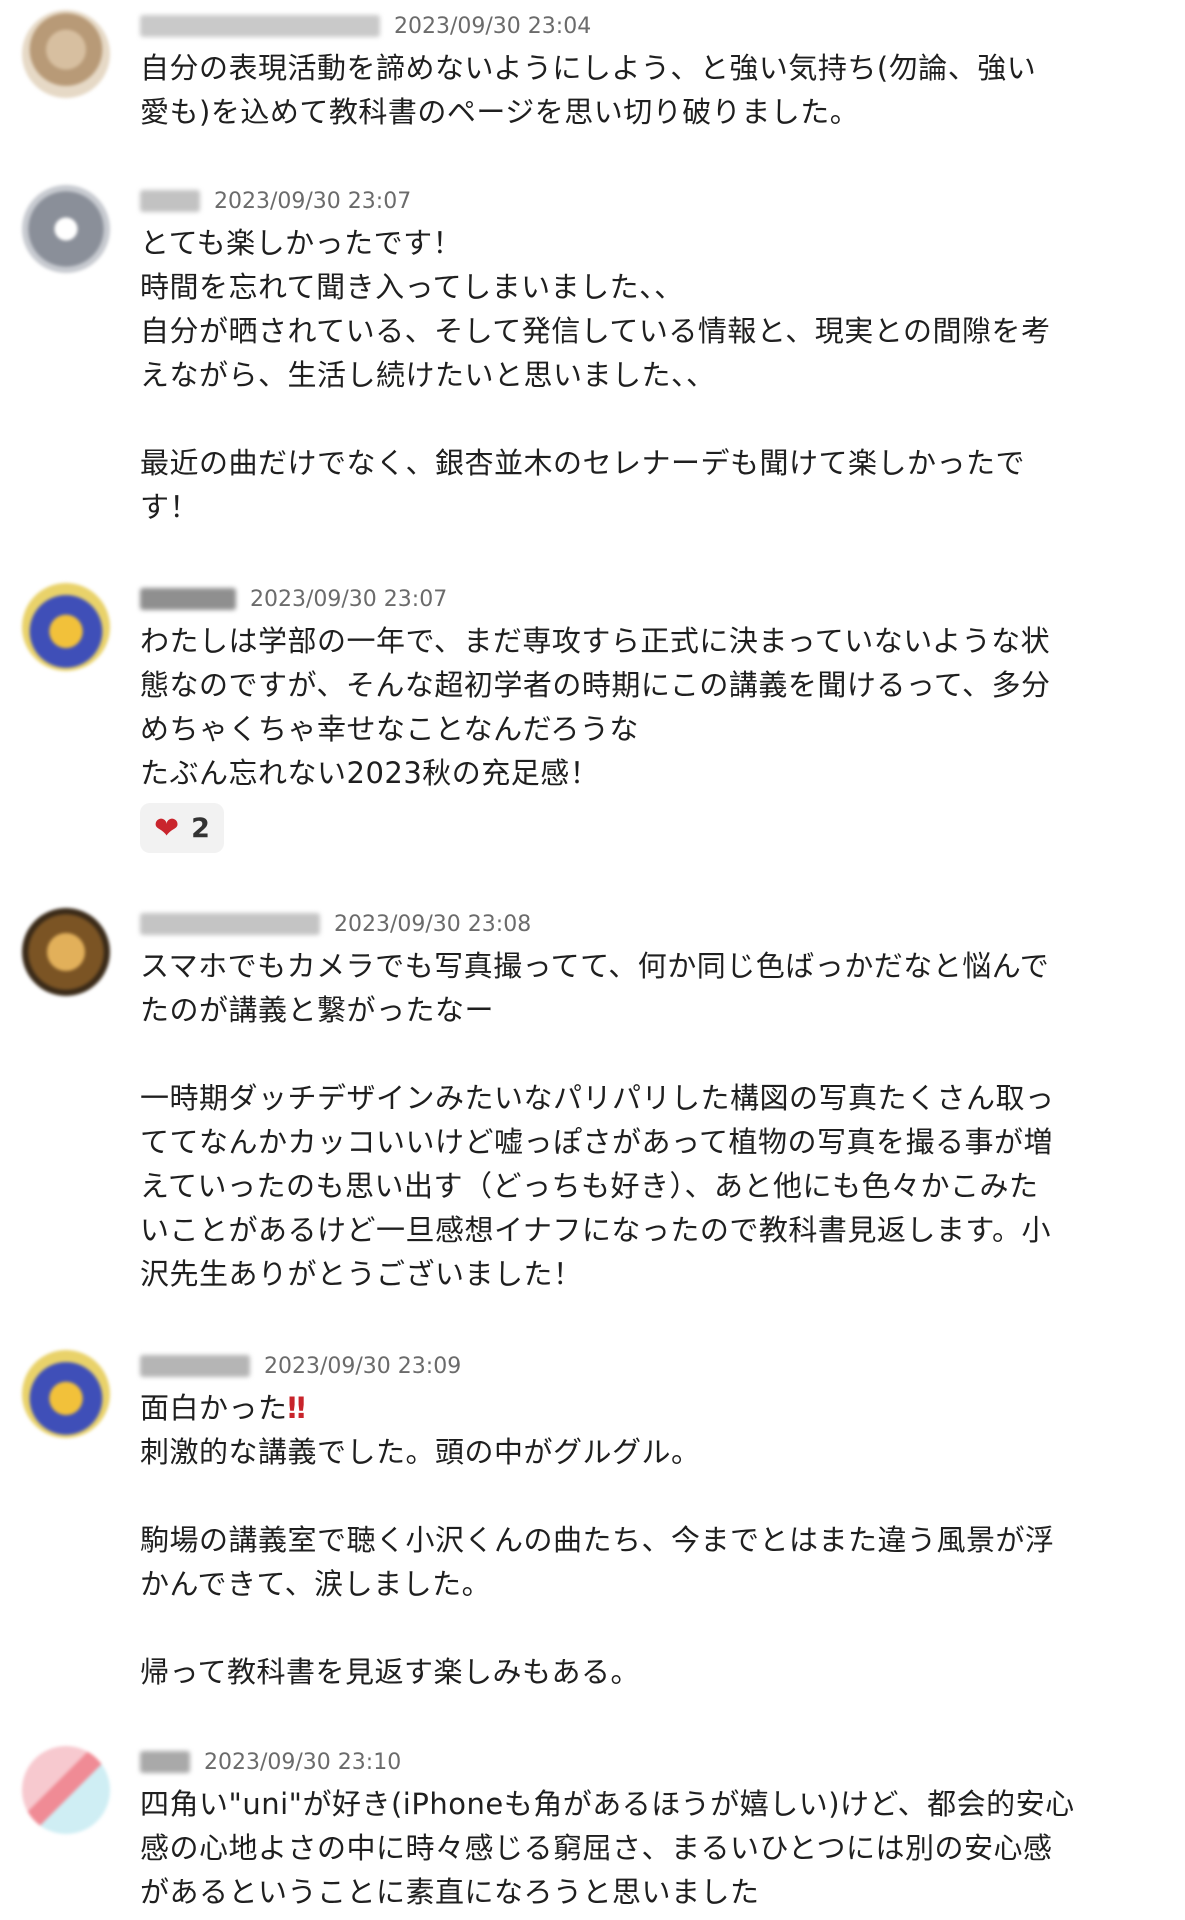 This screenshot has height=1920, width=1185. Describe the element at coordinates (607, 1804) in the screenshot. I see `comment-line: 四角い"uni"が好き(iPhoneも角があるほうが嬉しい)けど、都会的安心` at that location.